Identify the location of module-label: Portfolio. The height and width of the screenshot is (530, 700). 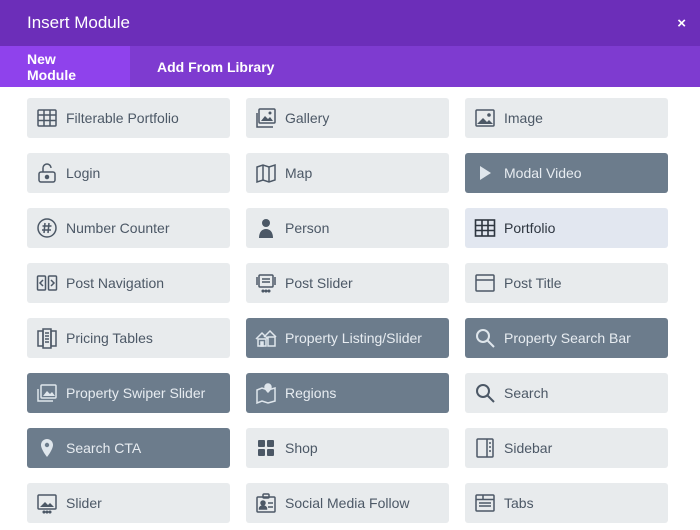
(530, 228).